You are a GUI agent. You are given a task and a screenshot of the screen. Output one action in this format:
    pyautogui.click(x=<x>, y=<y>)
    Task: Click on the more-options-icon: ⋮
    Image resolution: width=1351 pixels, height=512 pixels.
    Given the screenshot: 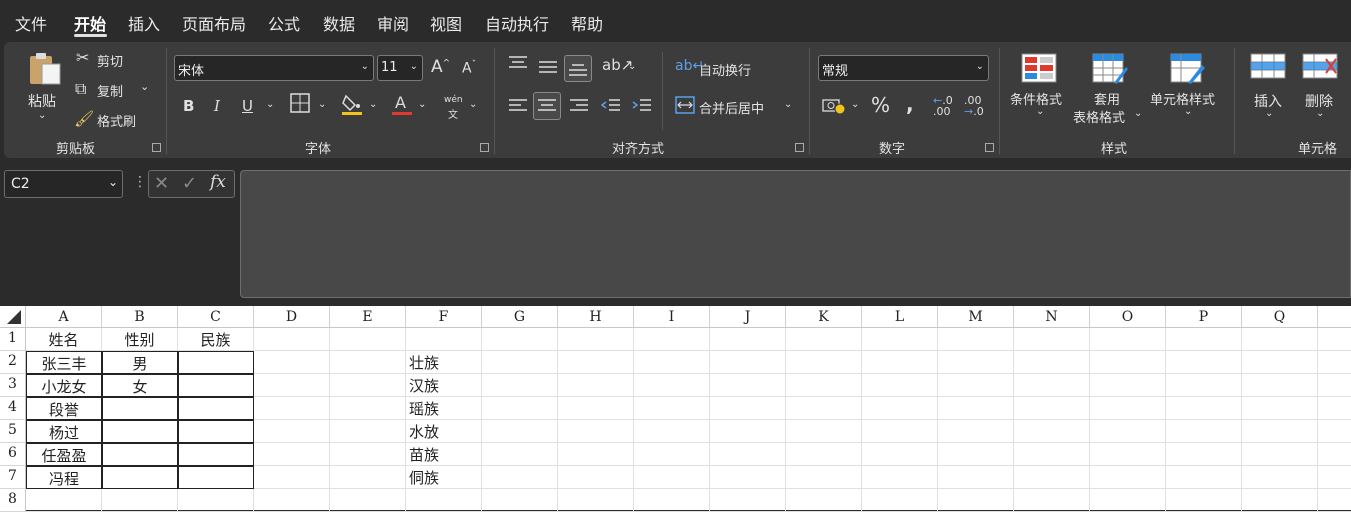 What is the action you would take?
    pyautogui.click(x=140, y=182)
    